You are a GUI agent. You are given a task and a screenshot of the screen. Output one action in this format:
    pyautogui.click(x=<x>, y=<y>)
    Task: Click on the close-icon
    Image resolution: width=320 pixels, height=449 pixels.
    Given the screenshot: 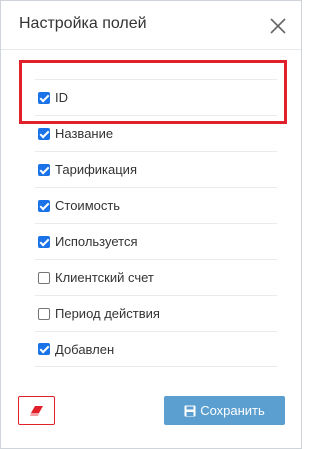 What is the action you would take?
    pyautogui.click(x=278, y=26)
    